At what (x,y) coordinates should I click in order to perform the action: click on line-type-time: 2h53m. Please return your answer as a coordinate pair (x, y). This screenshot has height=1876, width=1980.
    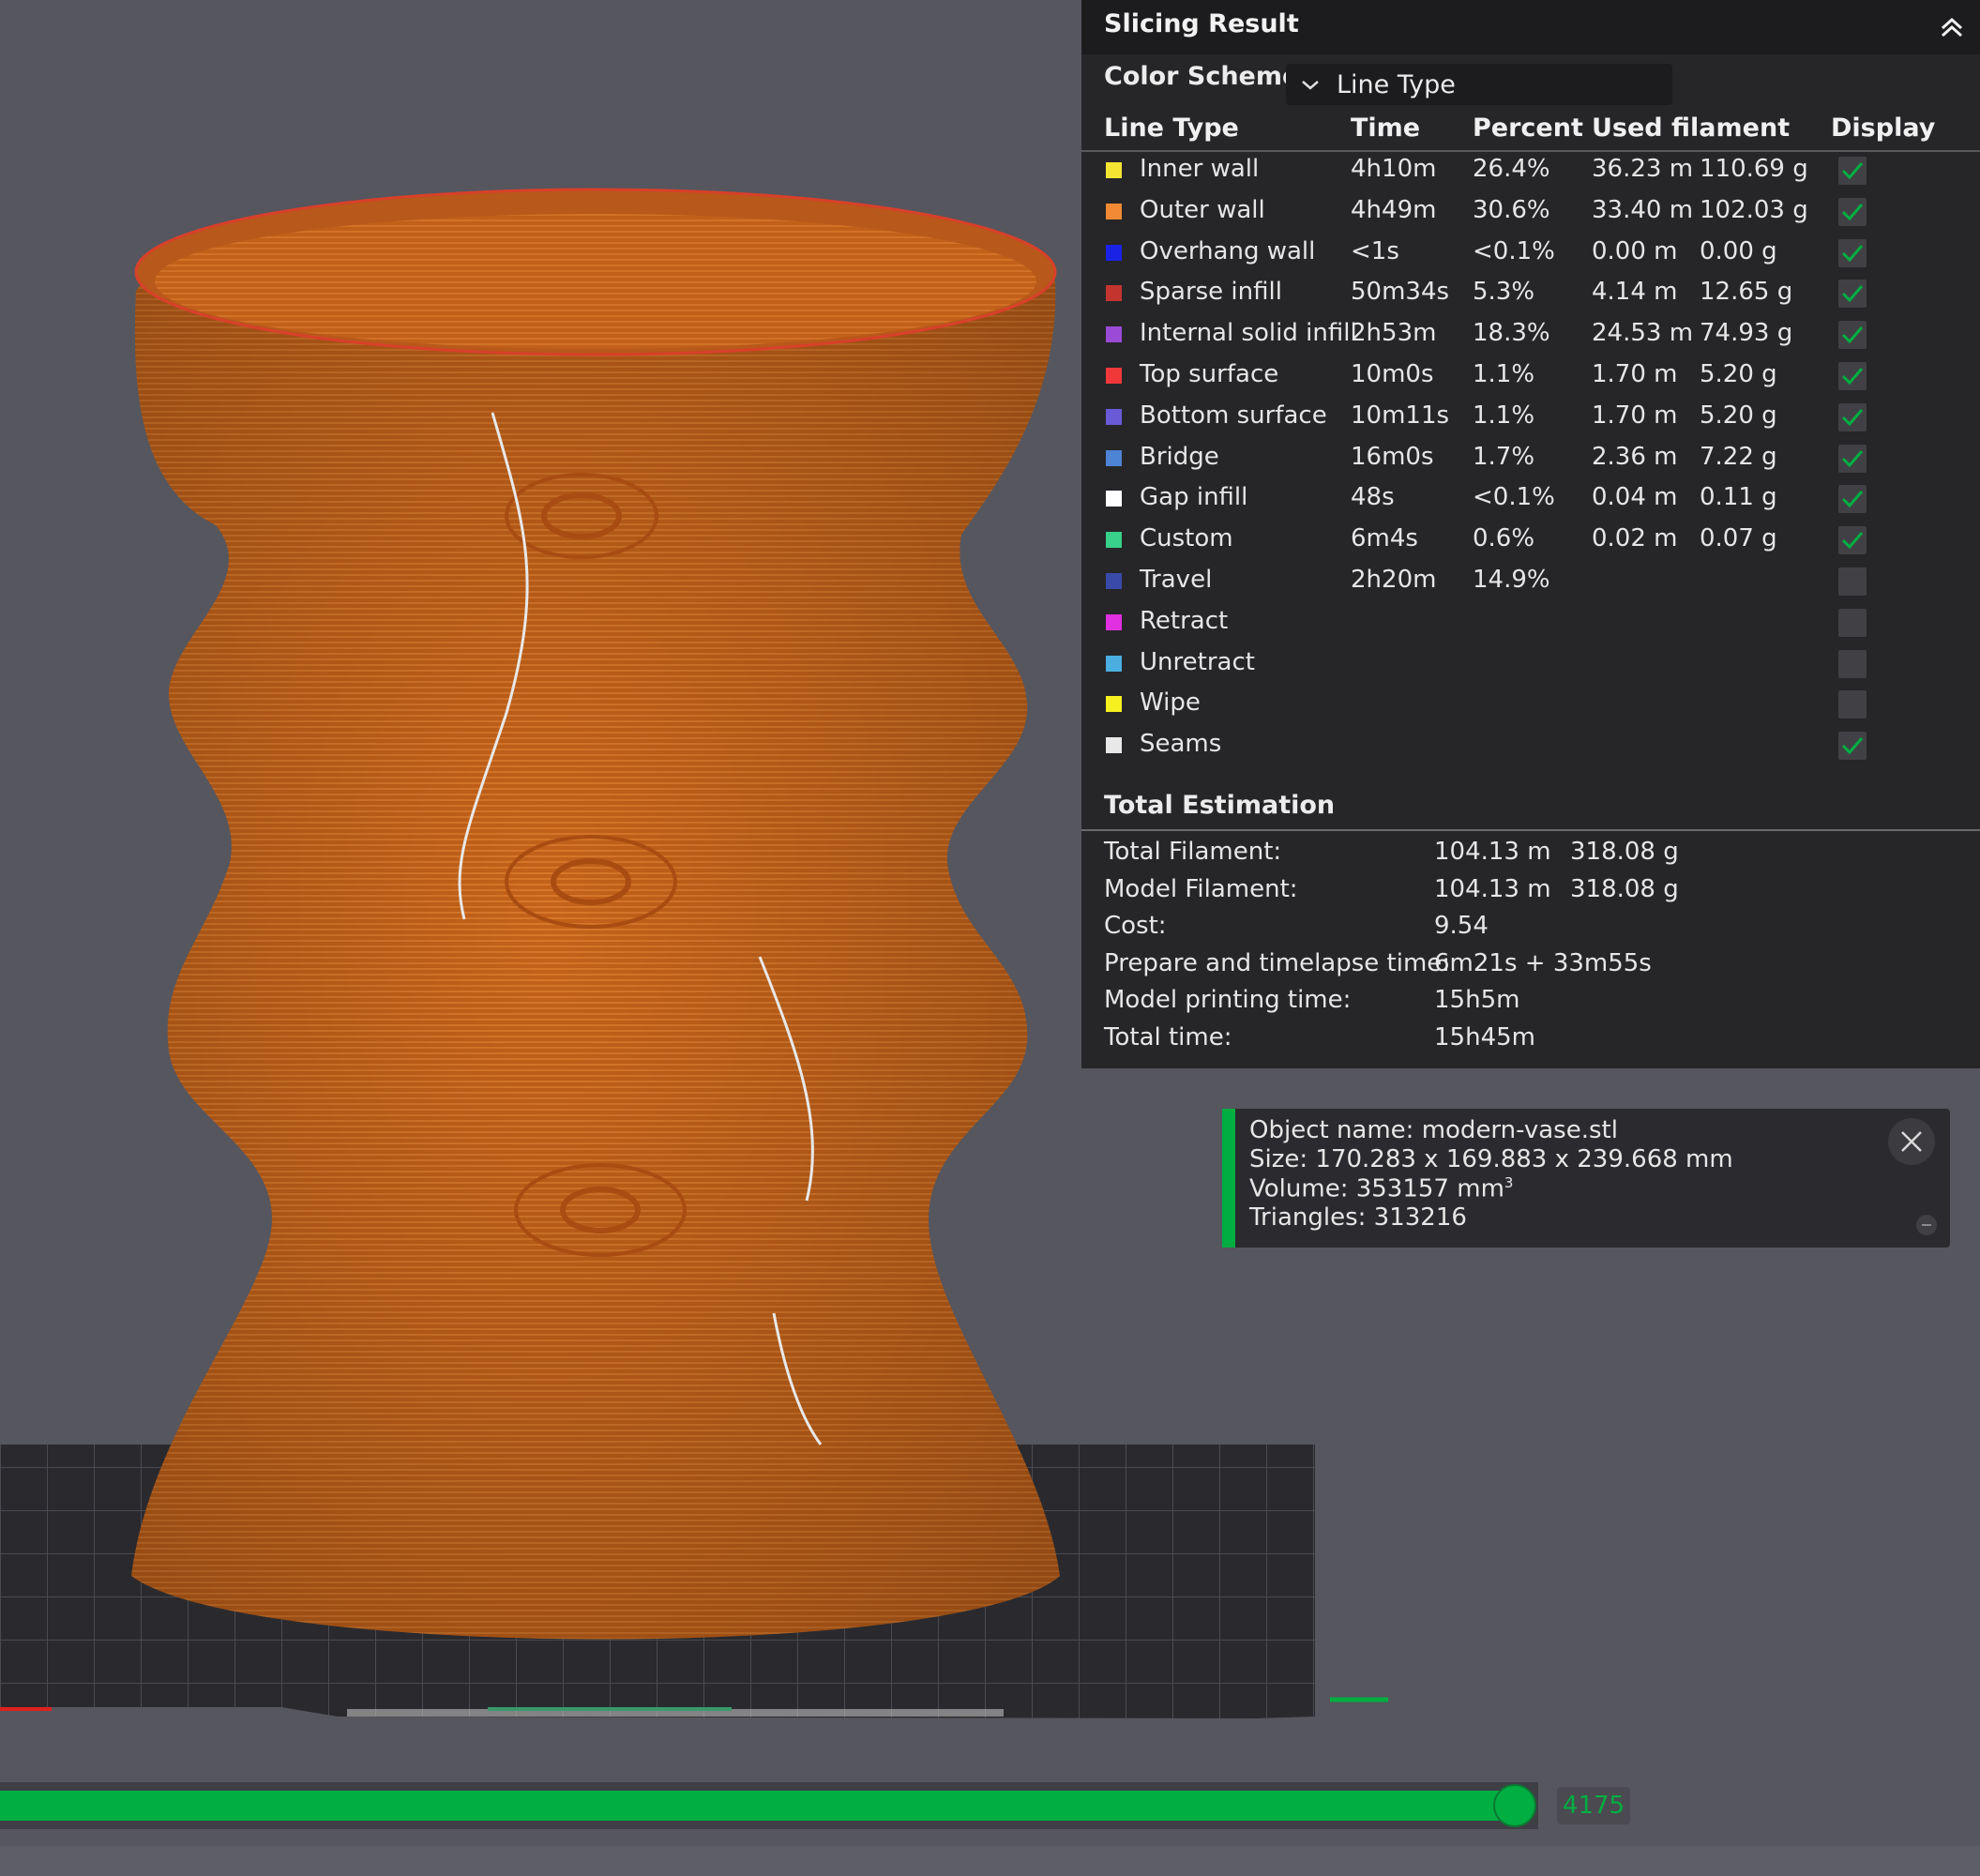
    Looking at the image, I should click on (1394, 333).